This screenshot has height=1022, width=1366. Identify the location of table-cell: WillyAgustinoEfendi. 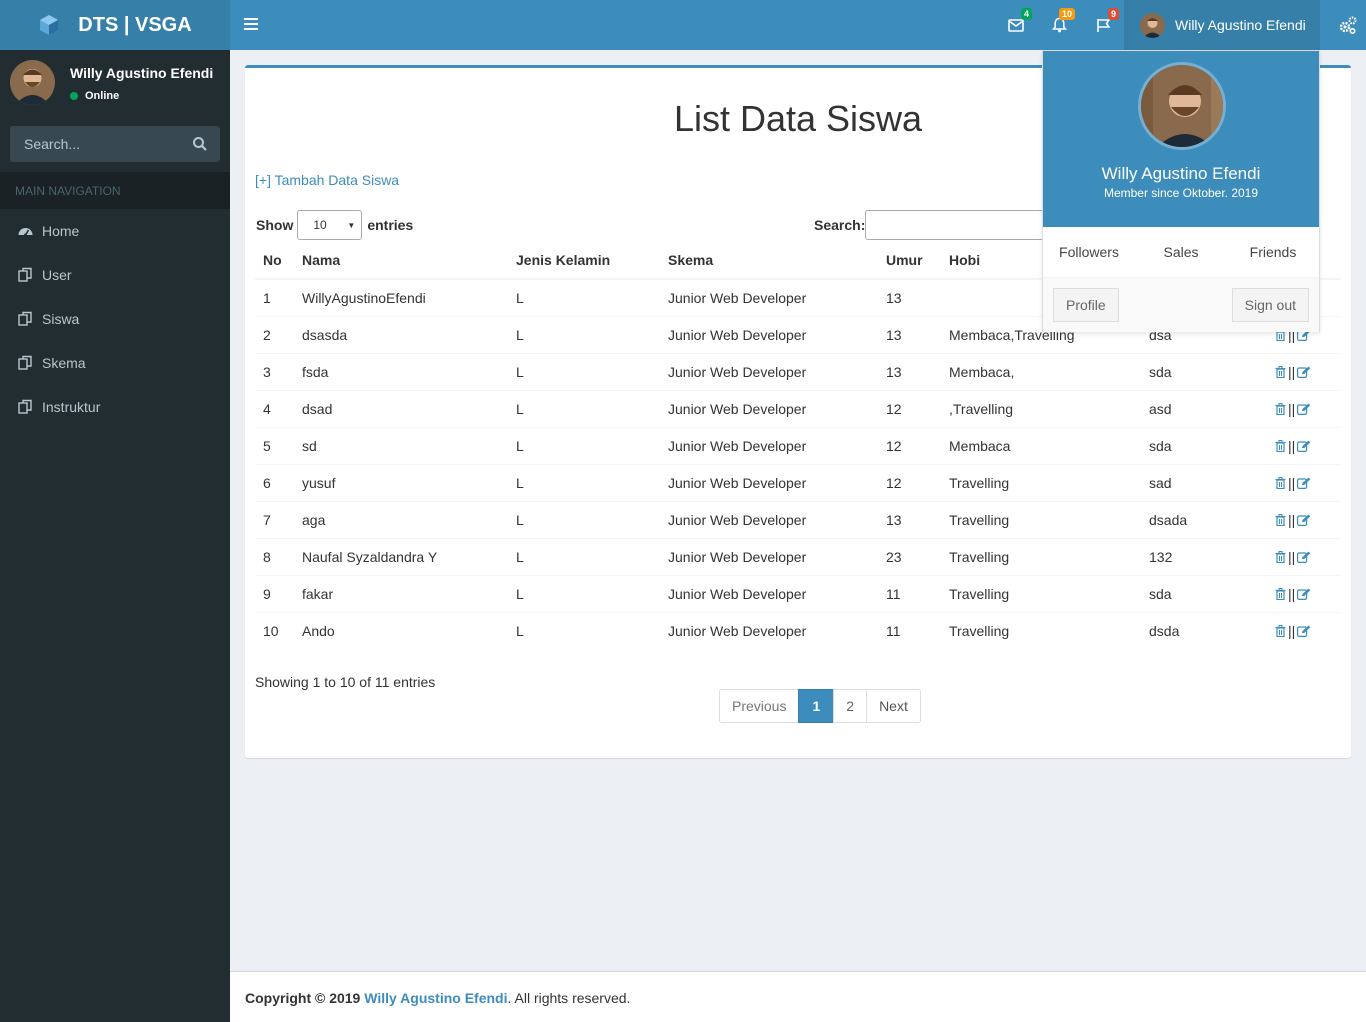
(401, 297).